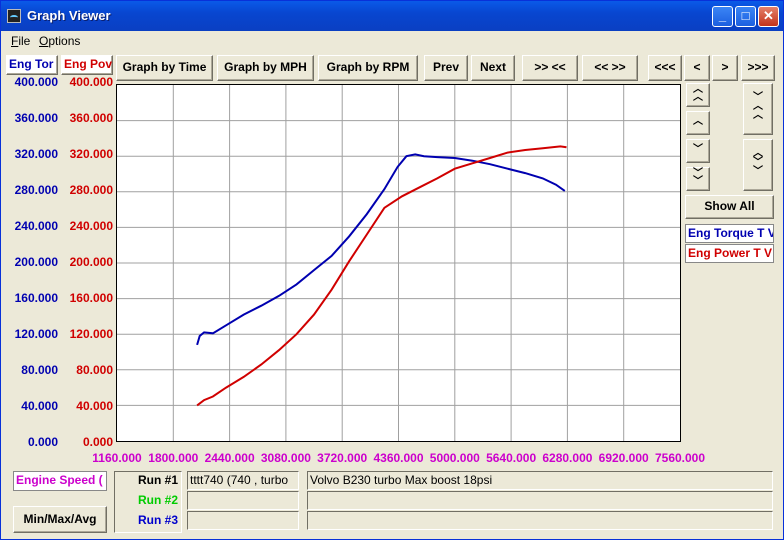  Describe the element at coordinates (69, 15) in the screenshot. I see `window-title: Graph Viewer` at that location.